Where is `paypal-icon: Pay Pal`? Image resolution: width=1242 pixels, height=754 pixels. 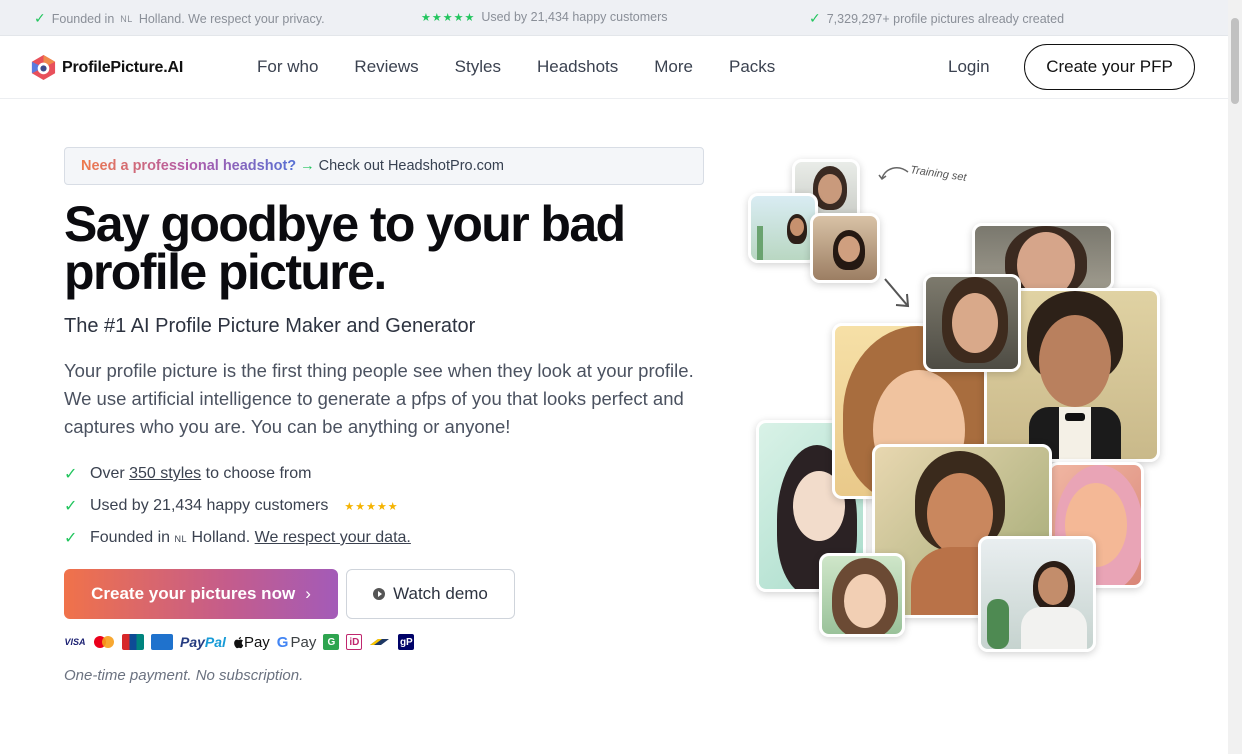
paypal-icon: Pay Pal is located at coordinates (203, 642).